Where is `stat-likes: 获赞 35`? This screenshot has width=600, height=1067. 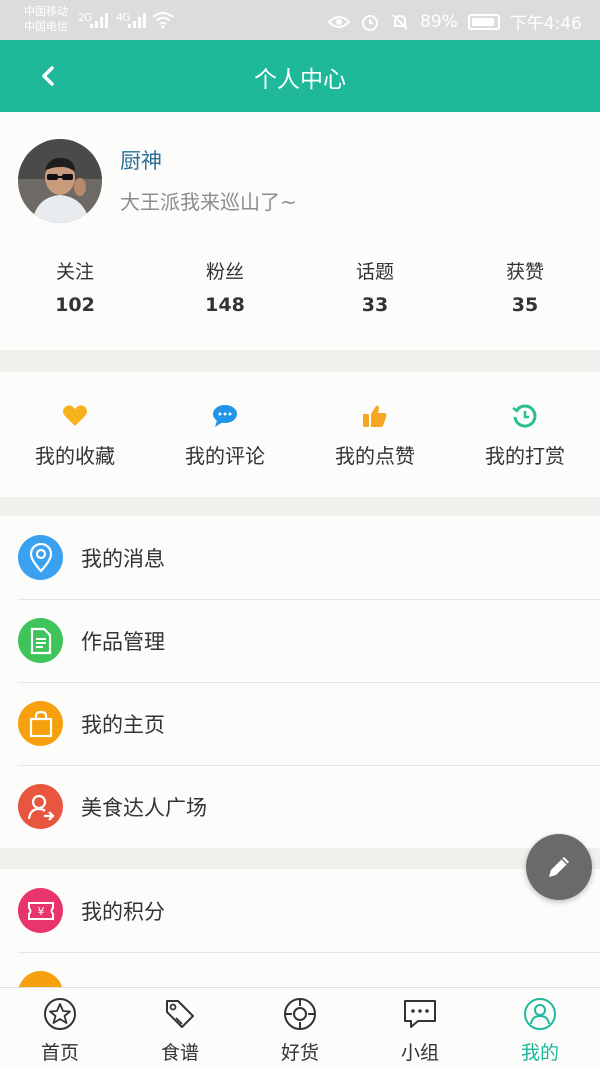 stat-likes: 获赞 35 is located at coordinates (525, 286).